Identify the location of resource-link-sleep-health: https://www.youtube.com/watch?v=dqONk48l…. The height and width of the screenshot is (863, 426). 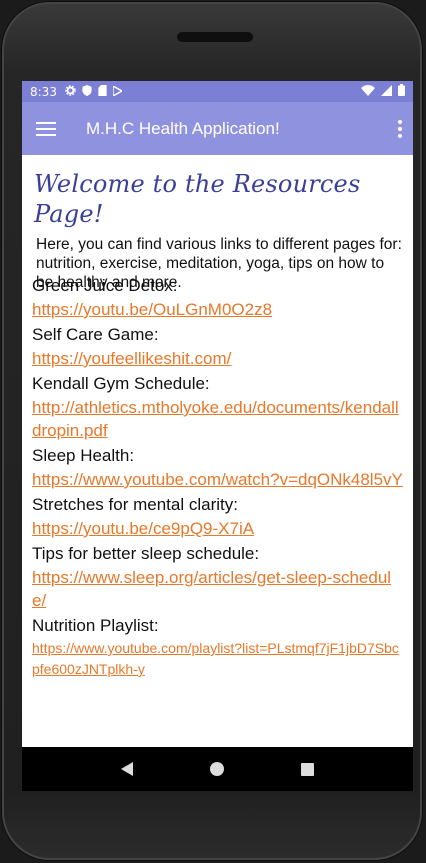
(218, 479).